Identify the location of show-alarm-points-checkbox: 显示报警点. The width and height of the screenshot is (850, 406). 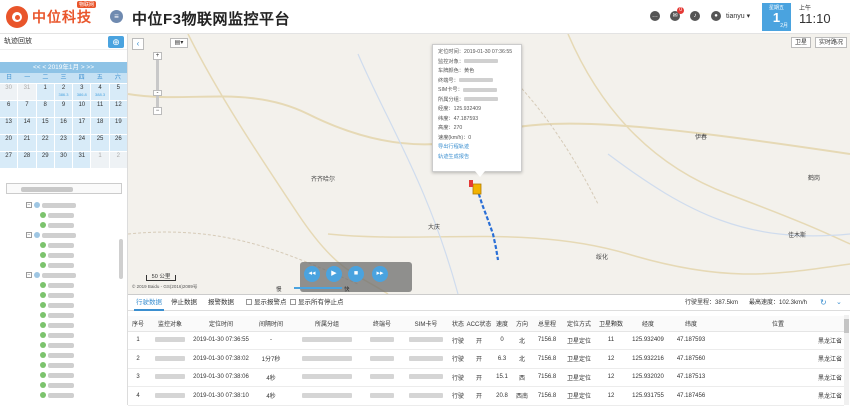
(266, 303).